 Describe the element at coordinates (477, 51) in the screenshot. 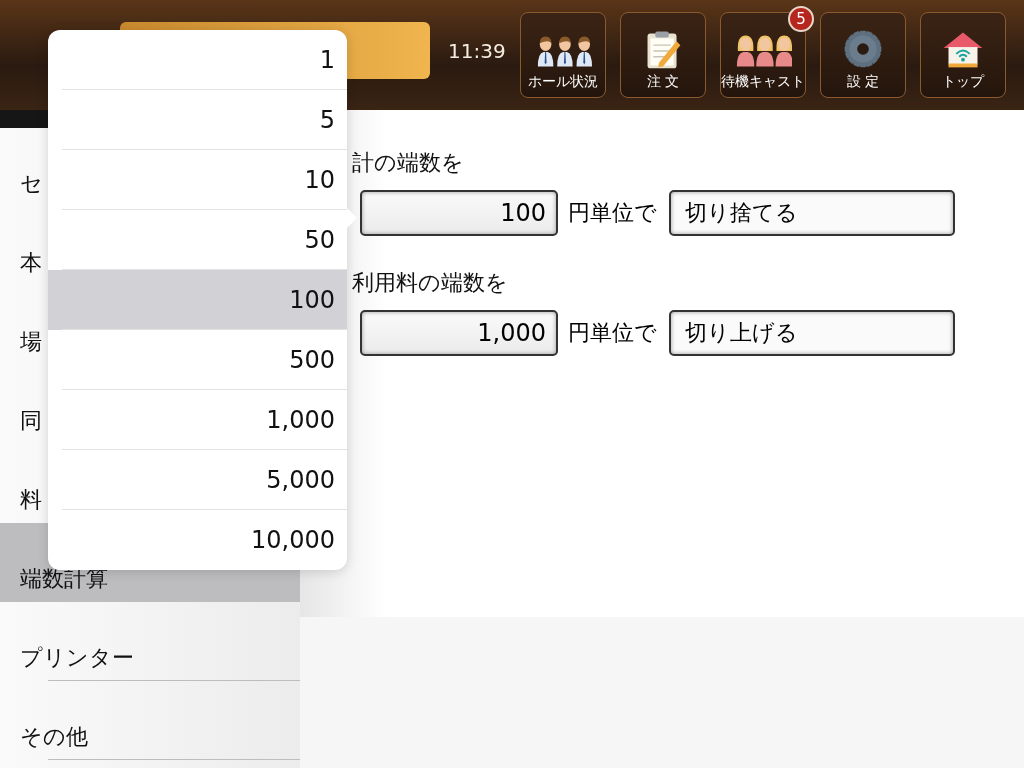

I see `clock-time: 11:39` at that location.